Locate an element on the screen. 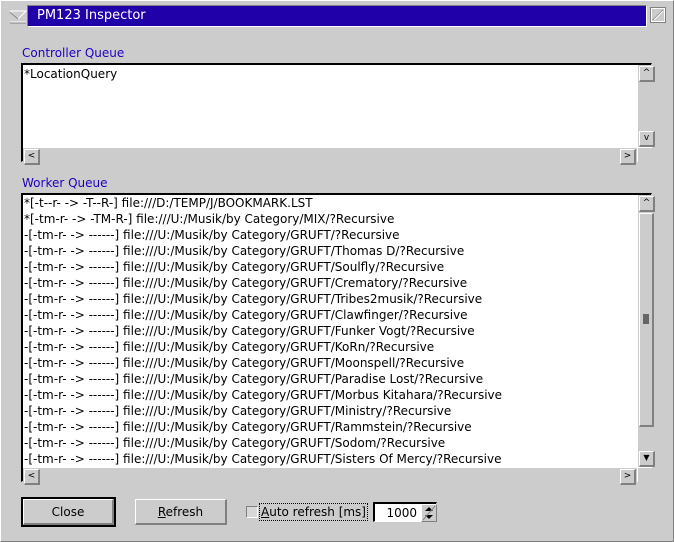 This screenshot has width=674, height=542. close-button-label: Close is located at coordinates (68, 512).